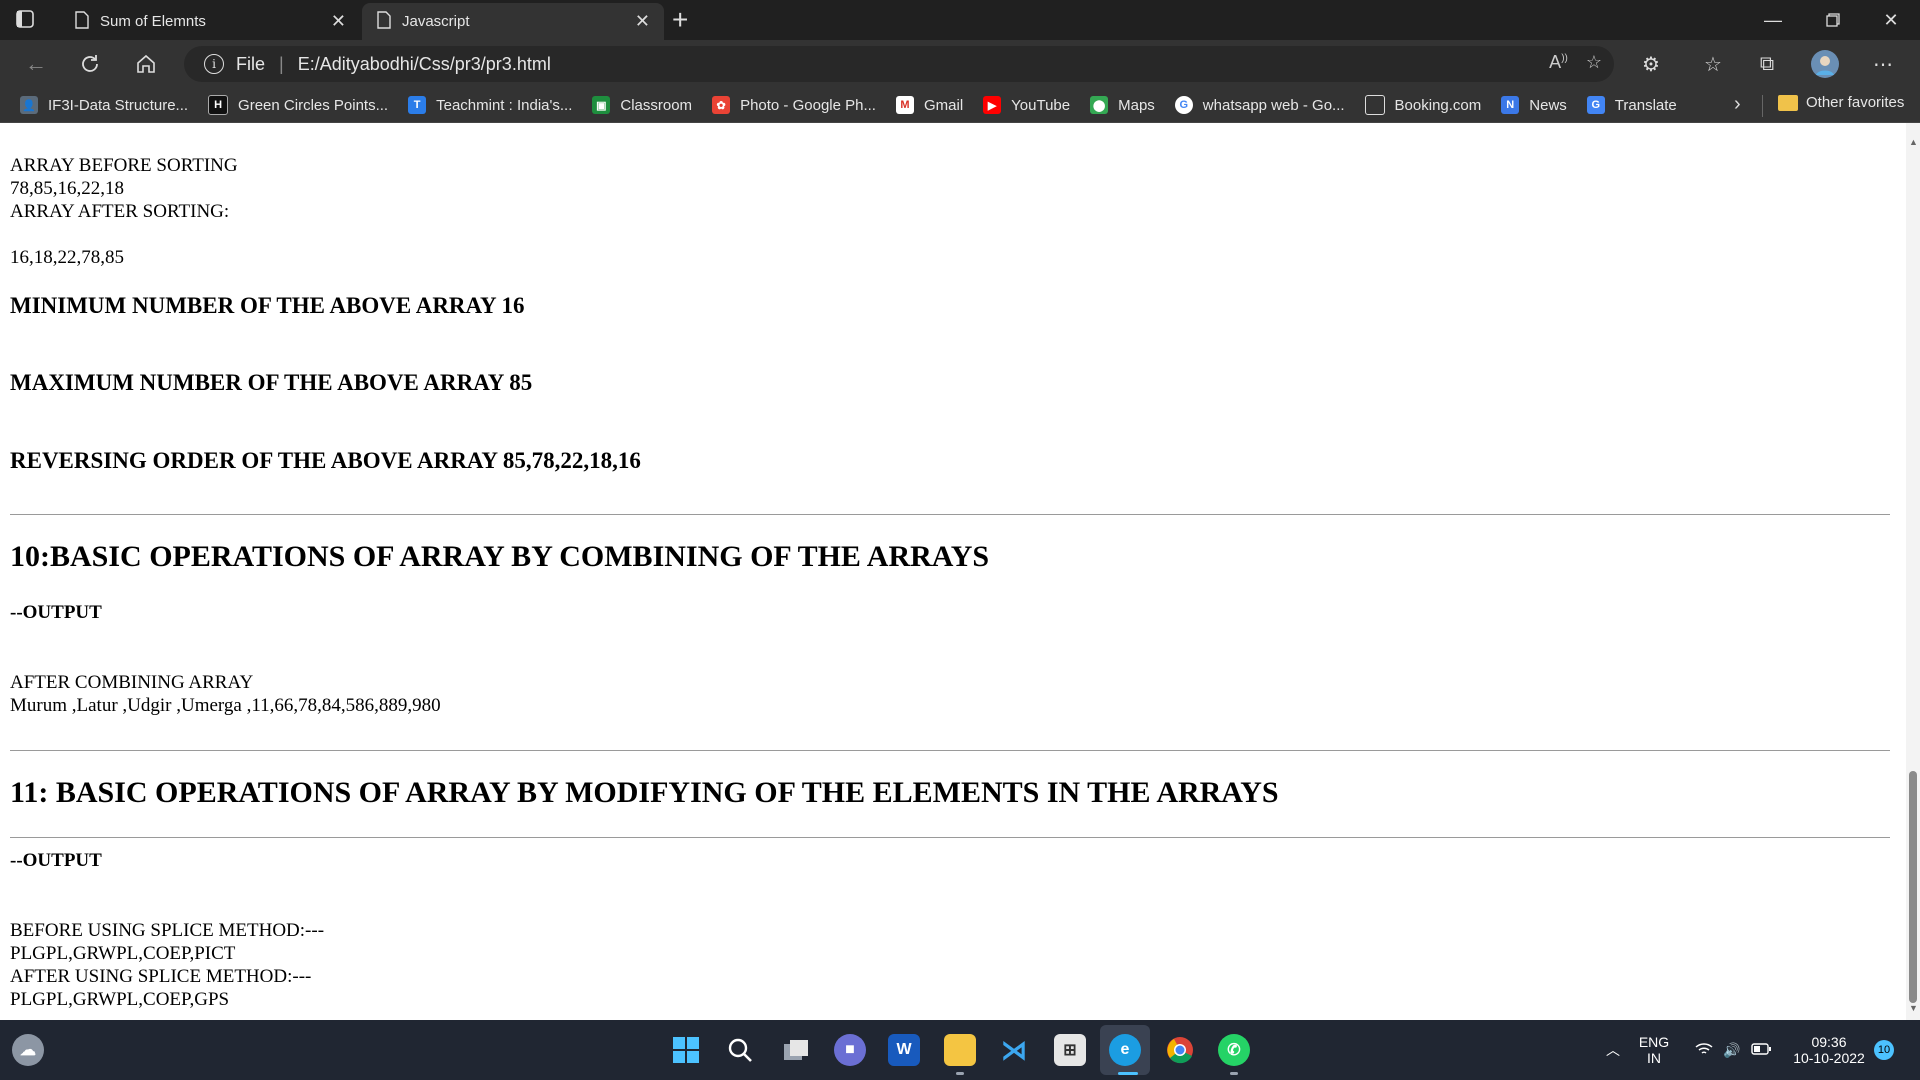 The height and width of the screenshot is (1080, 1920). What do you see at coordinates (28, 1050) in the screenshot?
I see `weather-icon: ☁` at bounding box center [28, 1050].